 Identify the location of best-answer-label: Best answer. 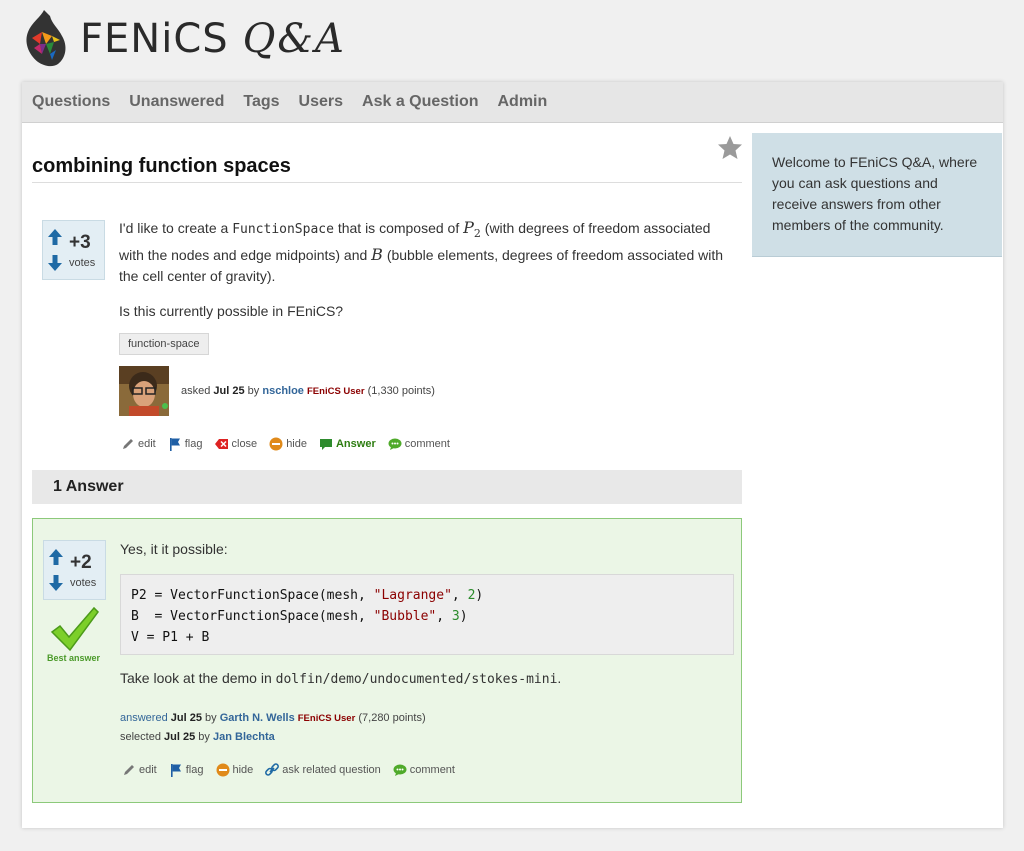
(74, 658).